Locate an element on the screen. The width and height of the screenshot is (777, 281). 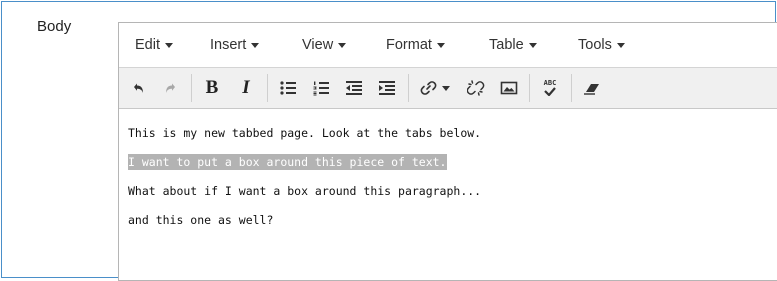
clear-format-button is located at coordinates (592, 88).